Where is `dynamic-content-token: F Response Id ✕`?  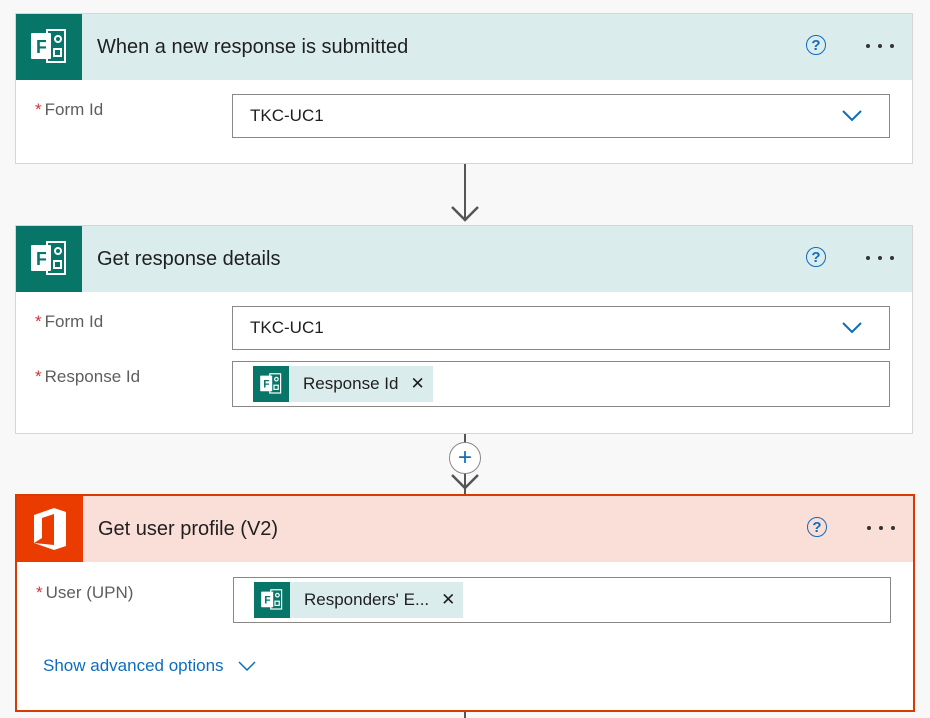 dynamic-content-token: F Response Id ✕ is located at coordinates (343, 384).